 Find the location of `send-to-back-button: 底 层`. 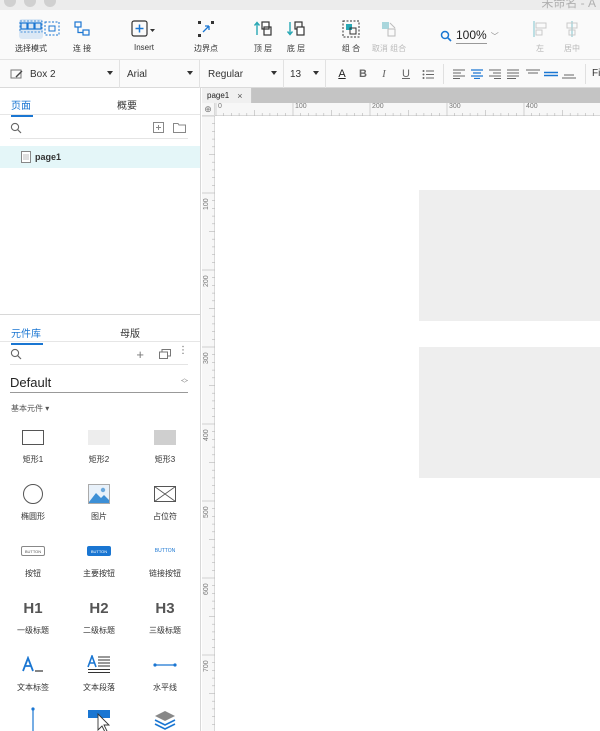

send-to-back-button: 底 层 is located at coordinates (296, 36).